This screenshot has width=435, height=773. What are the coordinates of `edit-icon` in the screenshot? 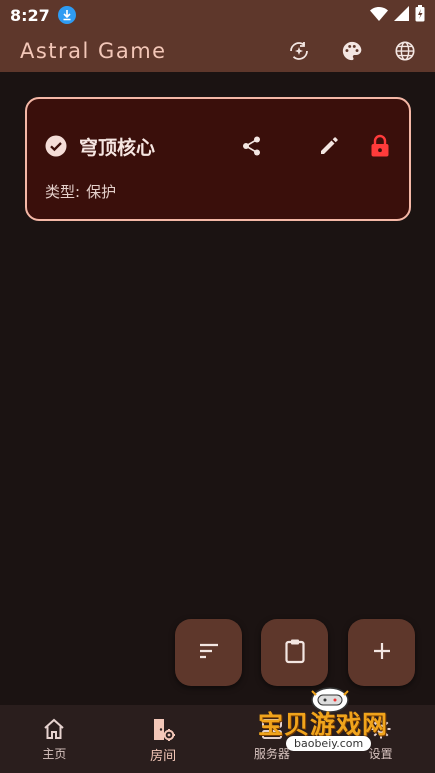 It's located at (329, 146).